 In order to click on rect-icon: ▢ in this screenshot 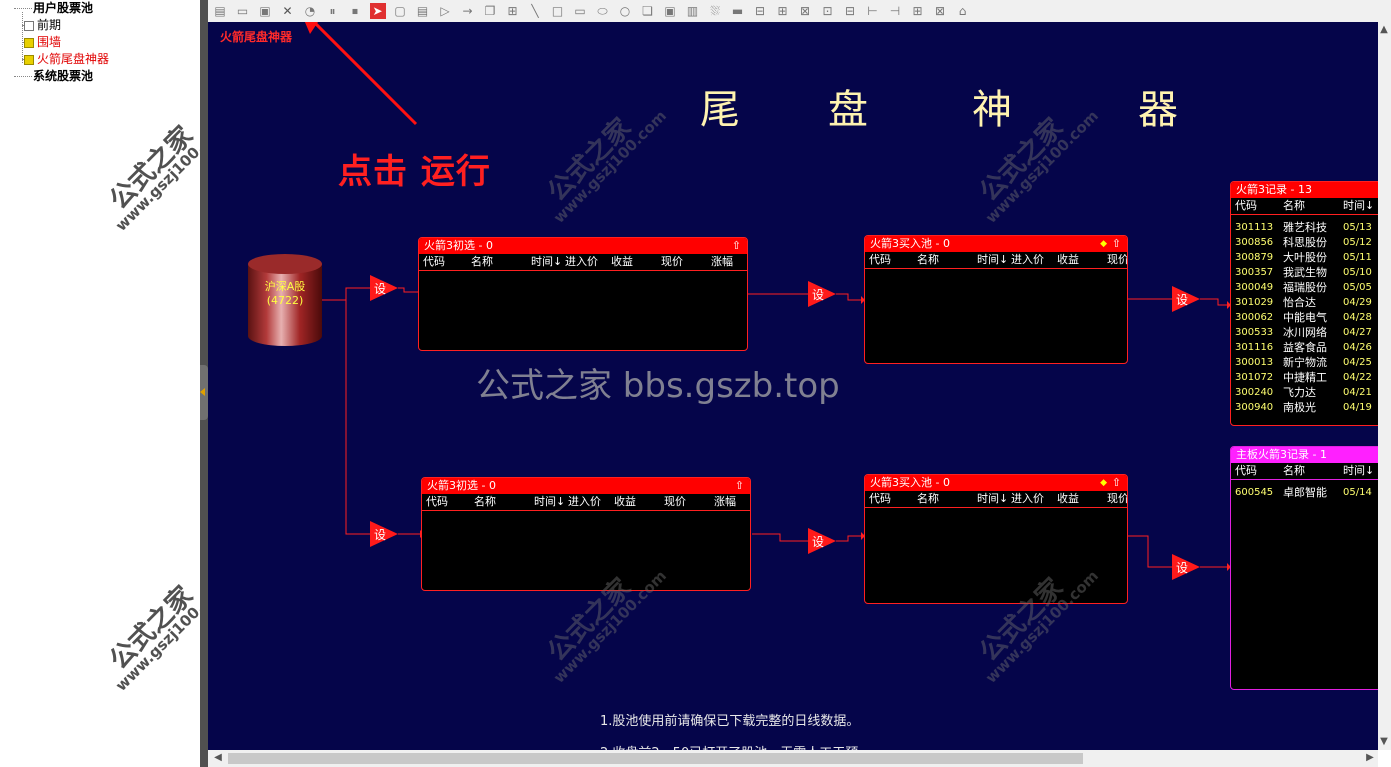, I will do `click(400, 11)`.